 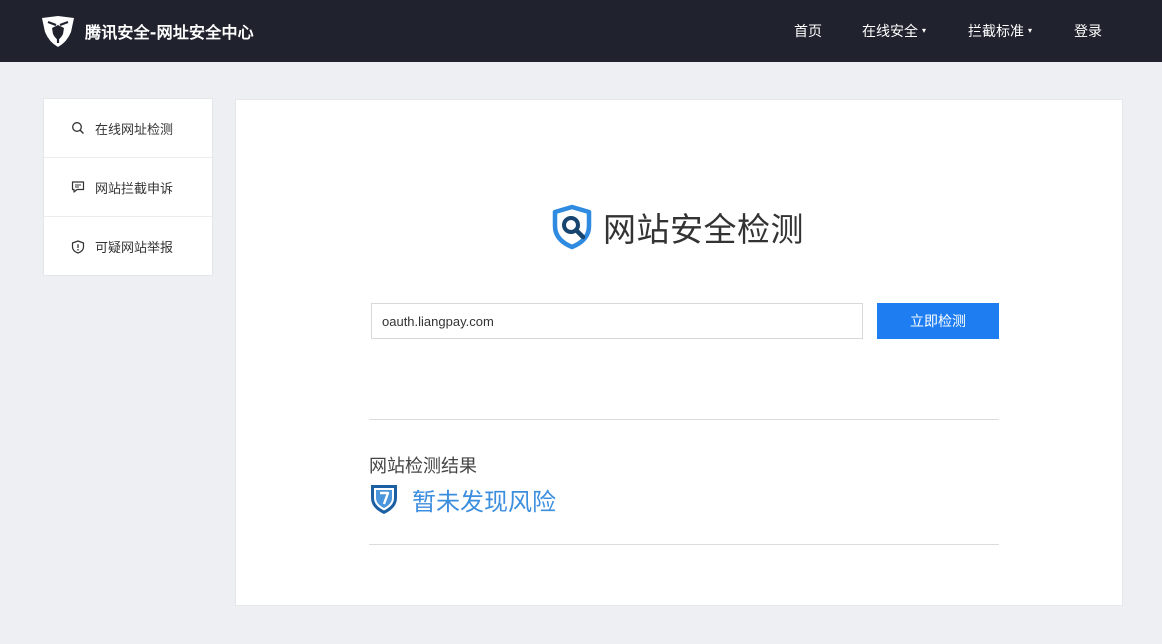 I want to click on check-now-button: 立即检测, so click(x=938, y=321).